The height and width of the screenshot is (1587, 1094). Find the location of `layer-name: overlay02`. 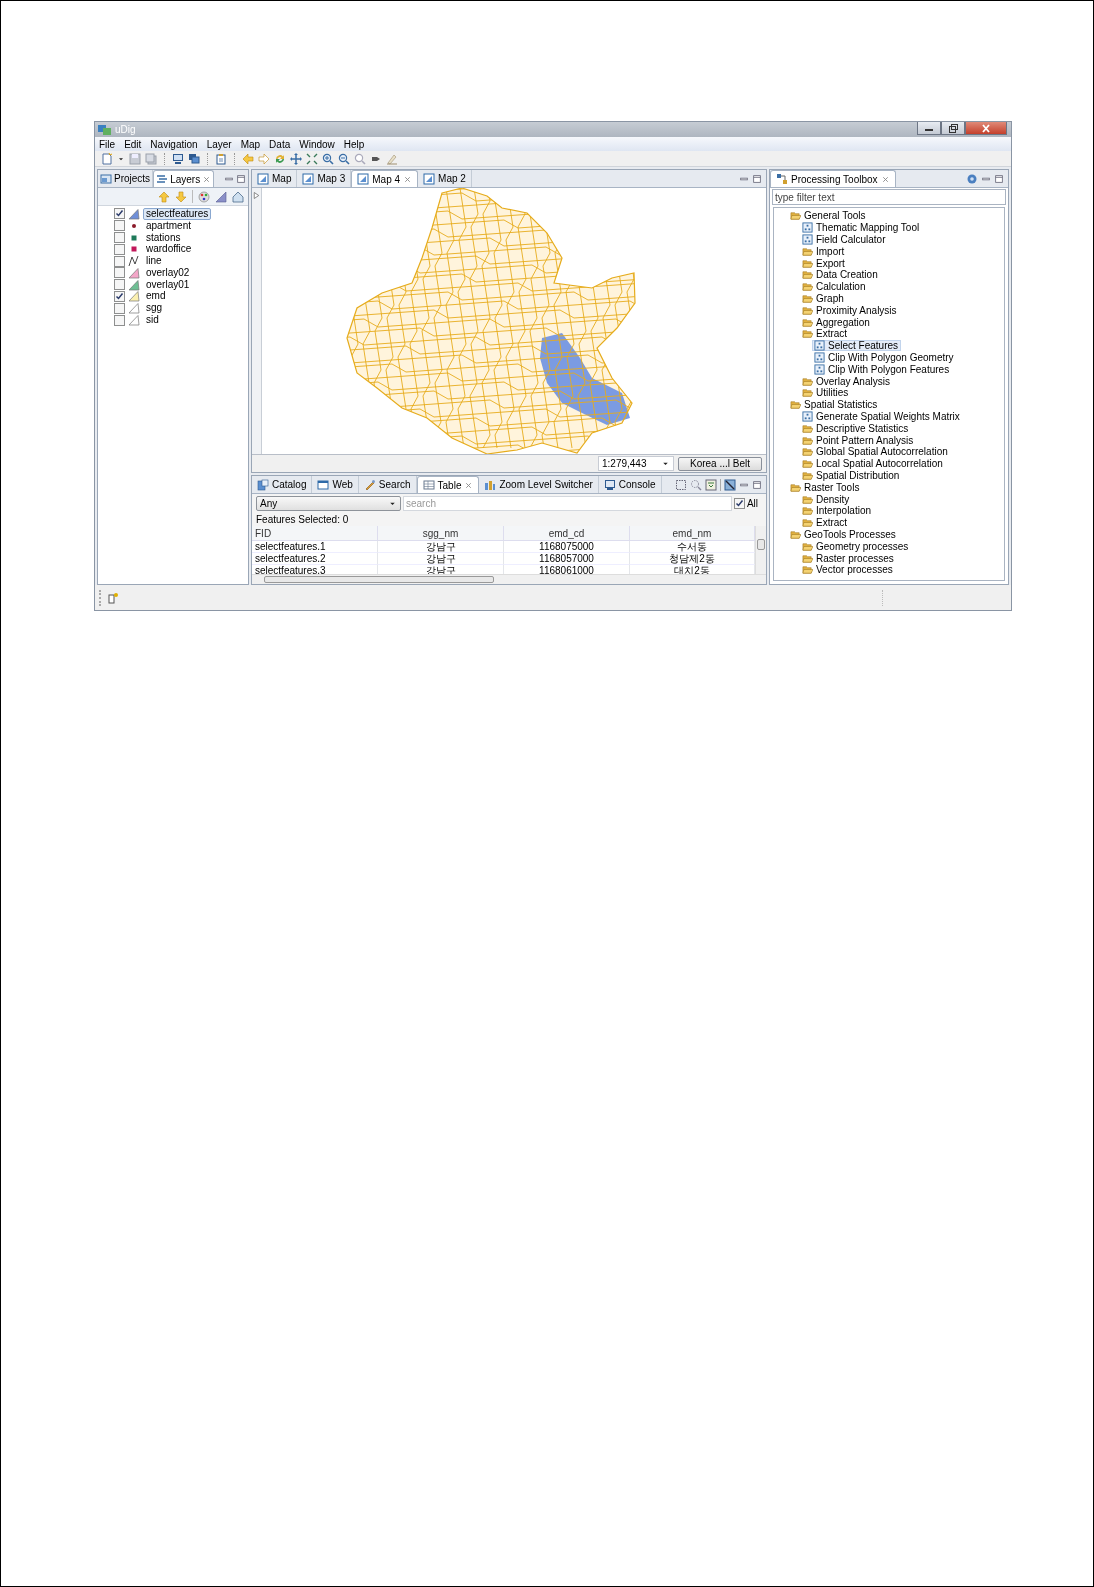

layer-name: overlay02 is located at coordinates (168, 272).